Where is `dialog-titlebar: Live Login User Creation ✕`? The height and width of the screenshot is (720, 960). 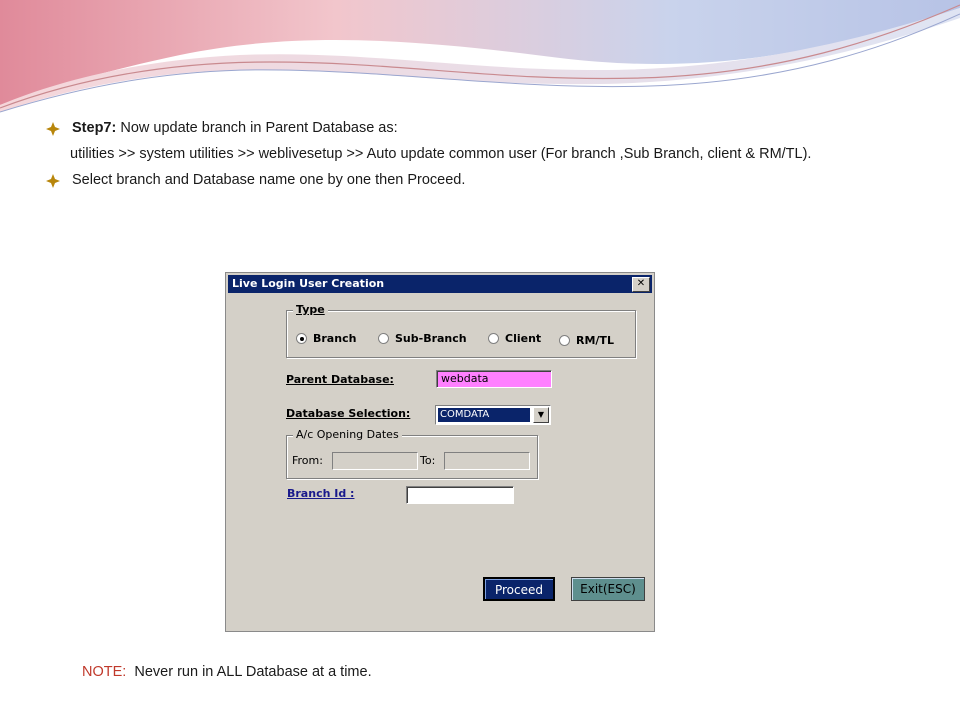
dialog-titlebar: Live Login User Creation ✕ is located at coordinates (440, 284).